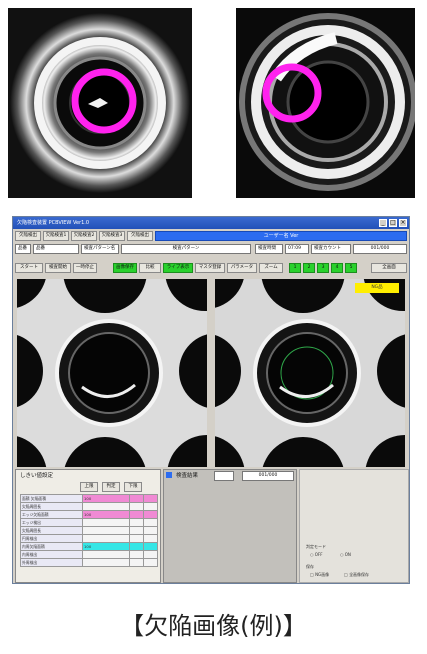  Describe the element at coordinates (210, 268) in the screenshot. I see `master-register-button: マスタ登録` at that location.